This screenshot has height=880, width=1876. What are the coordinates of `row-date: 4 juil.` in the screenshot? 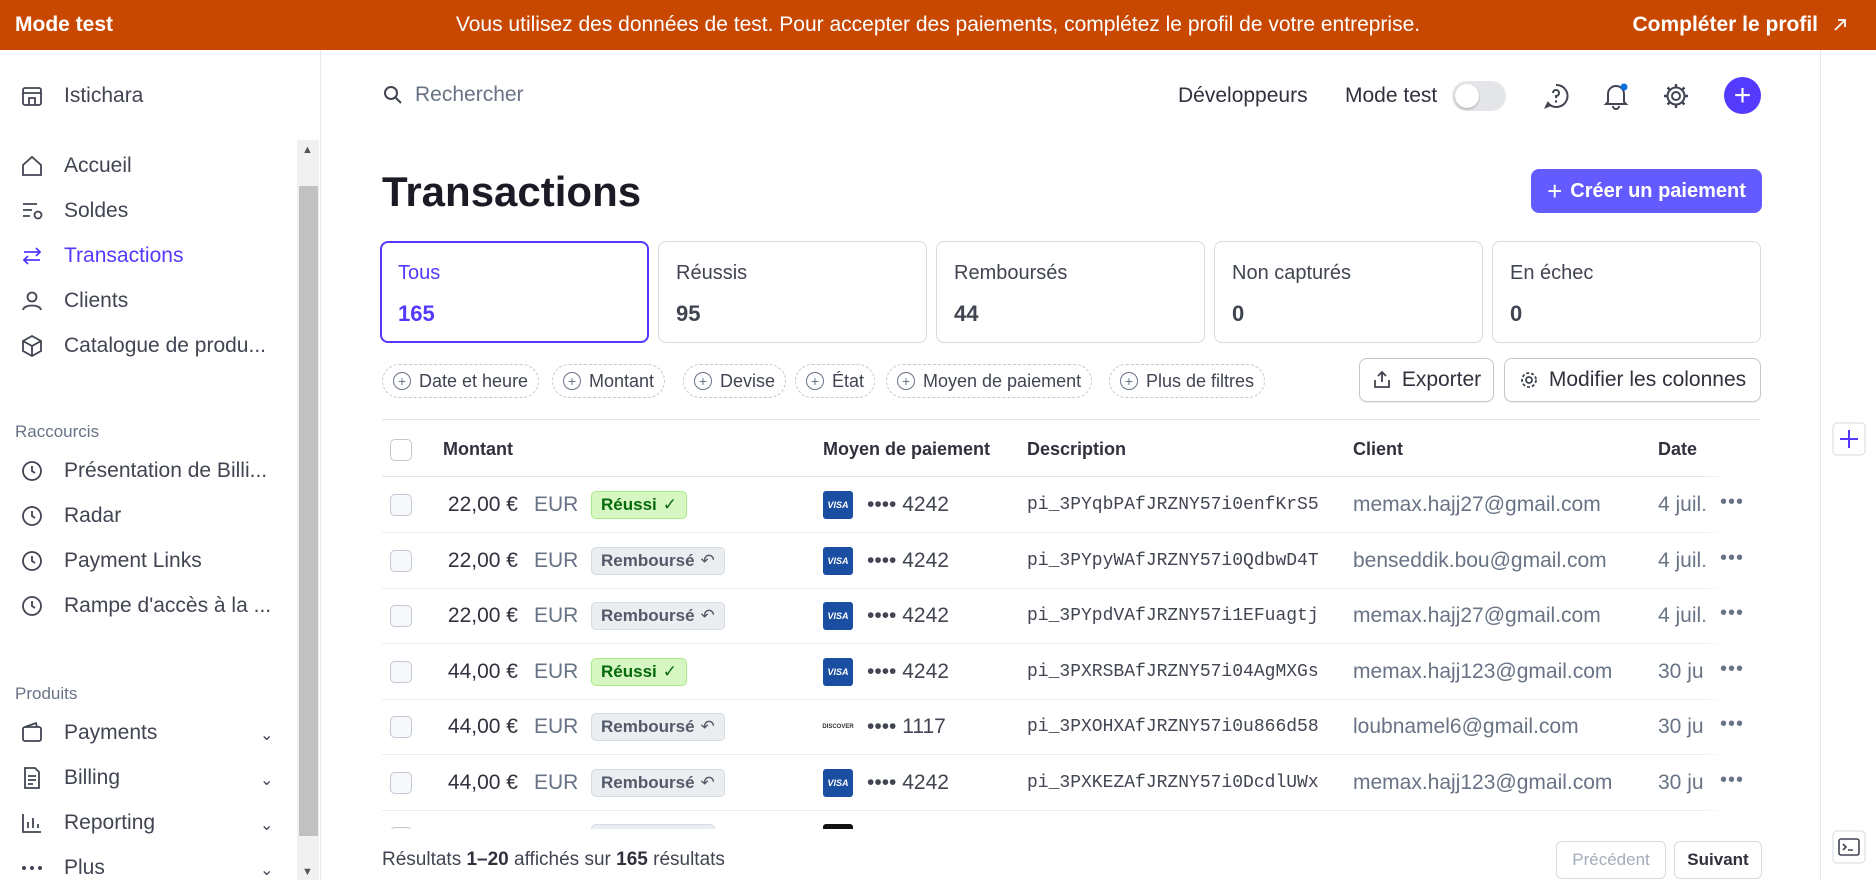 It's located at (1683, 504).